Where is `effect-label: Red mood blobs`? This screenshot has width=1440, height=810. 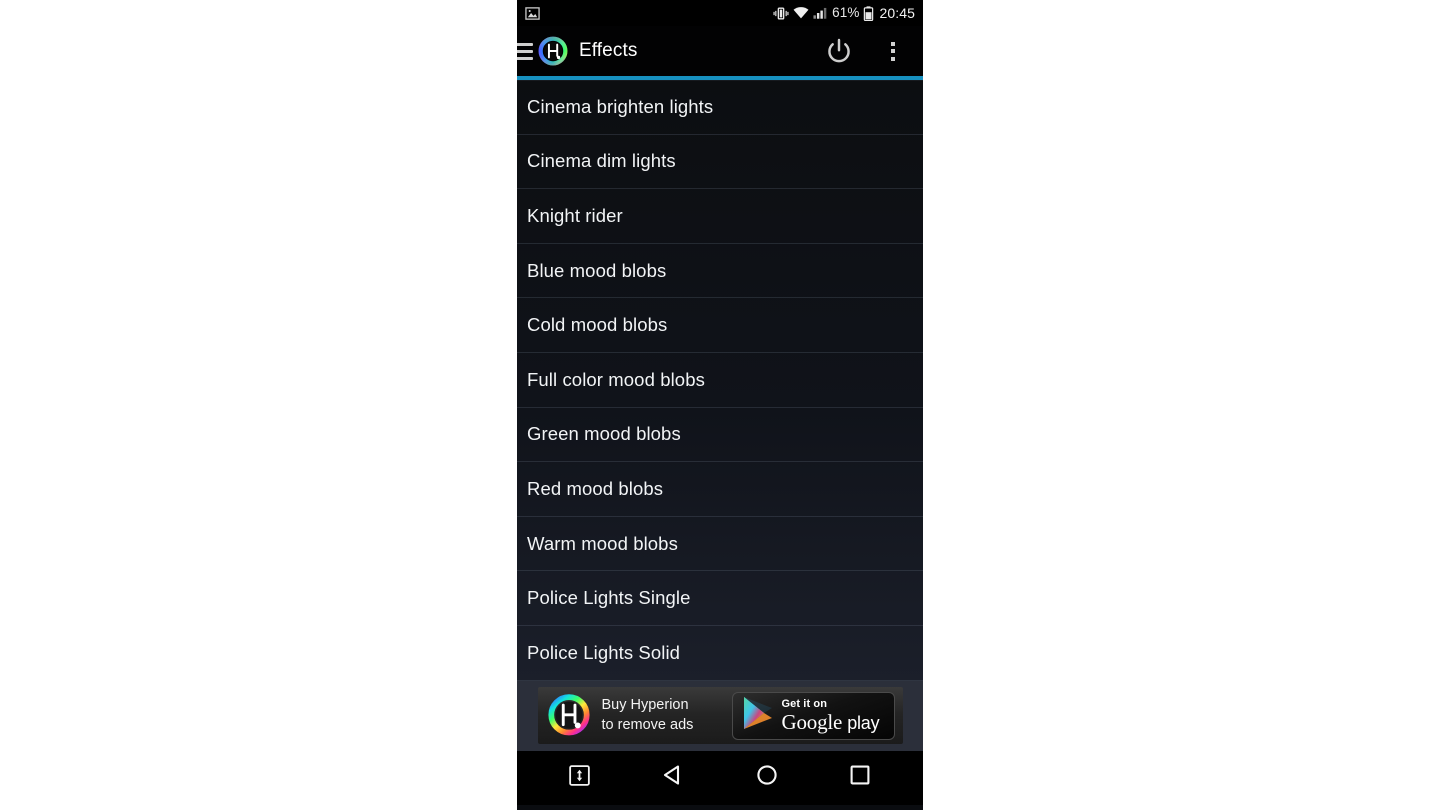 effect-label: Red mood blobs is located at coordinates (595, 488).